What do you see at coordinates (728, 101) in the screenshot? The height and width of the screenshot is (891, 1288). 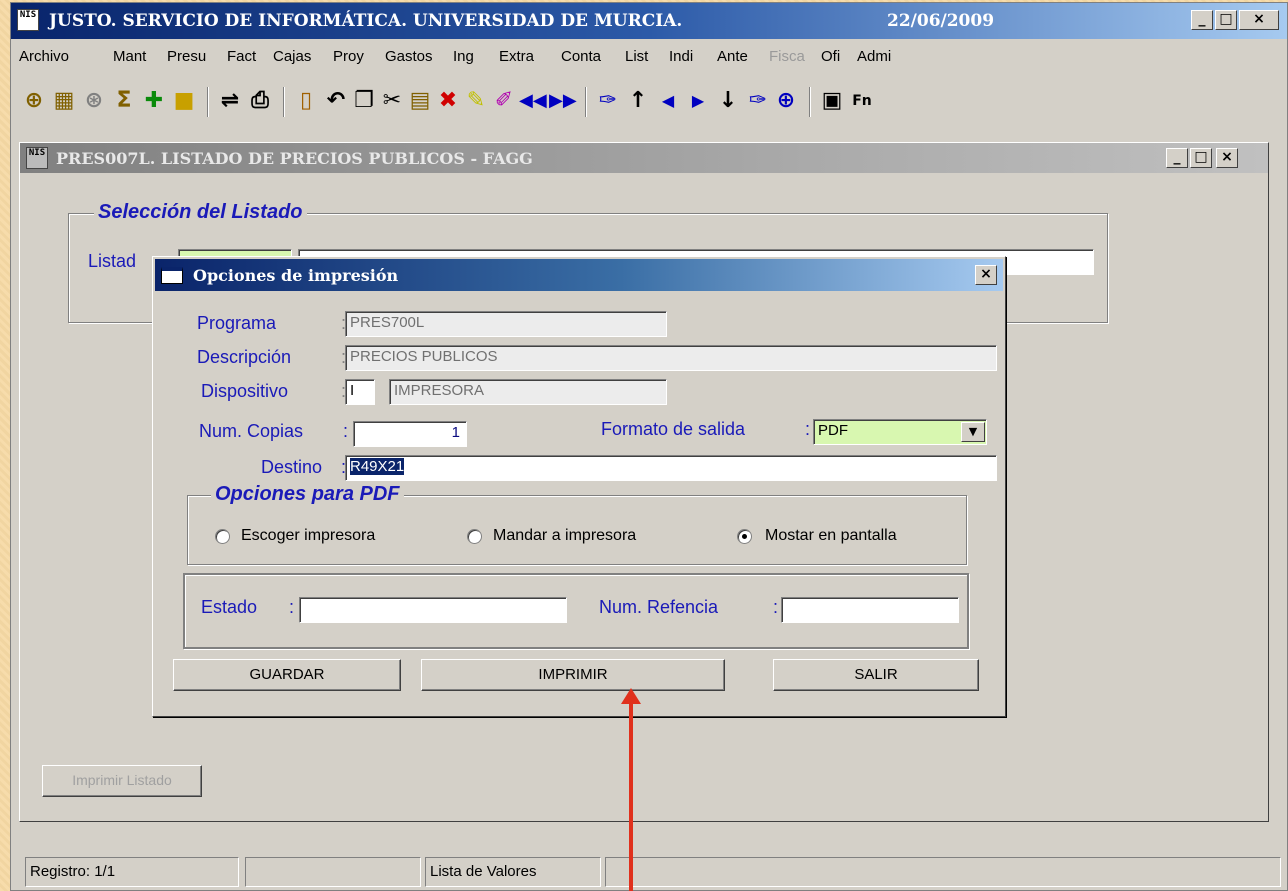 I see `down-icon: ↓` at bounding box center [728, 101].